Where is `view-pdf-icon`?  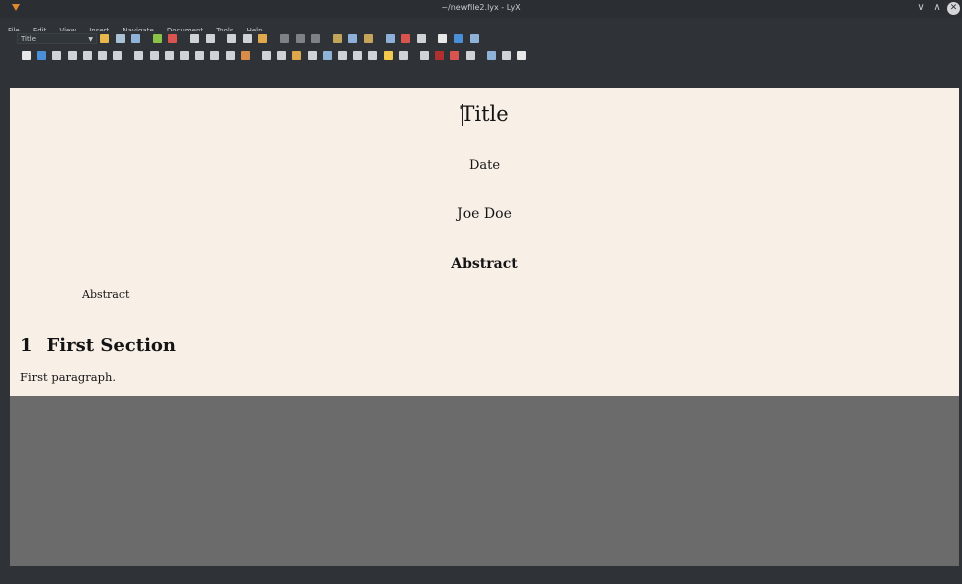
view-pdf-icon is located at coordinates (443, 38).